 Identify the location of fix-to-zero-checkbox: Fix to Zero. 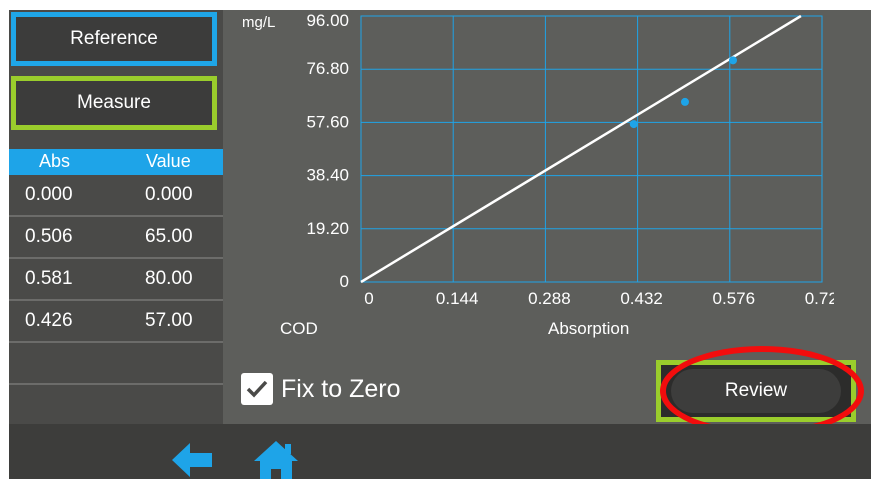
(320, 389).